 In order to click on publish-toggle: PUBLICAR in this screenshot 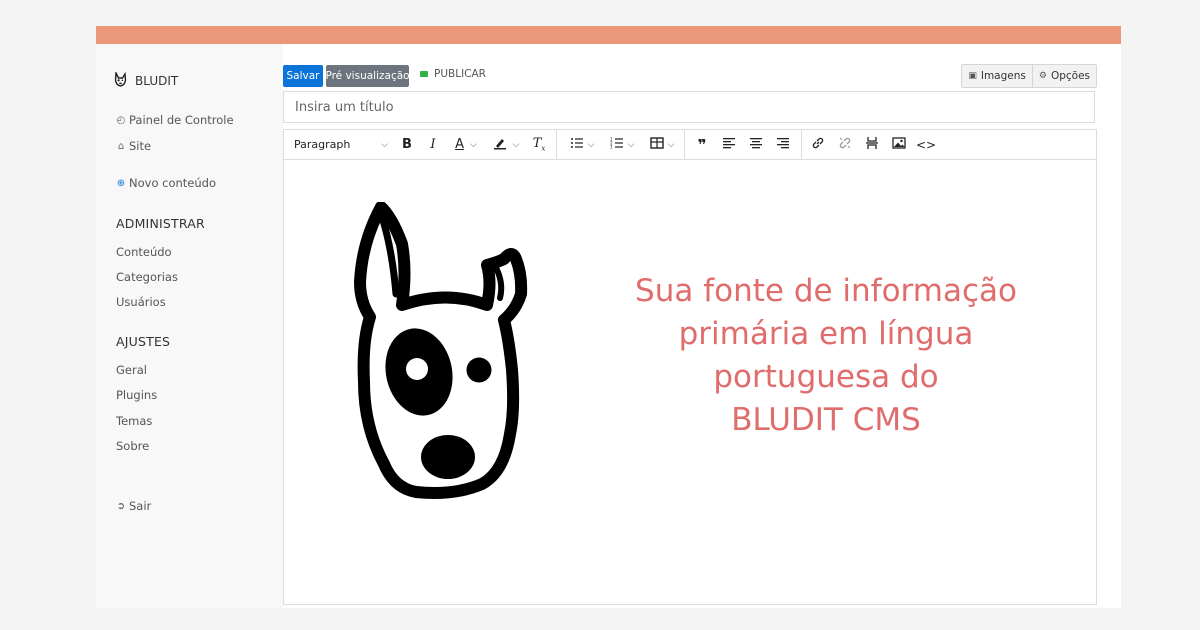, I will do `click(453, 74)`.